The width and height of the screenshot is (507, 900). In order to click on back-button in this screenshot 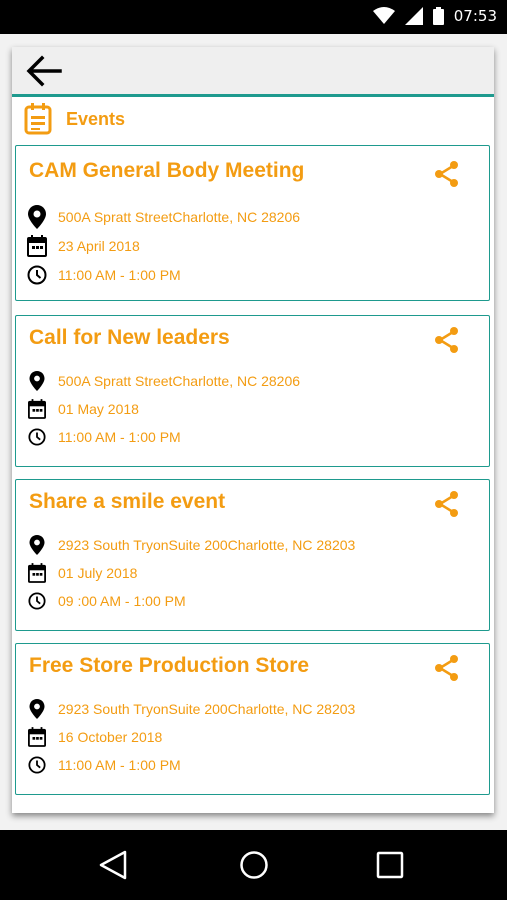, I will do `click(44, 71)`.